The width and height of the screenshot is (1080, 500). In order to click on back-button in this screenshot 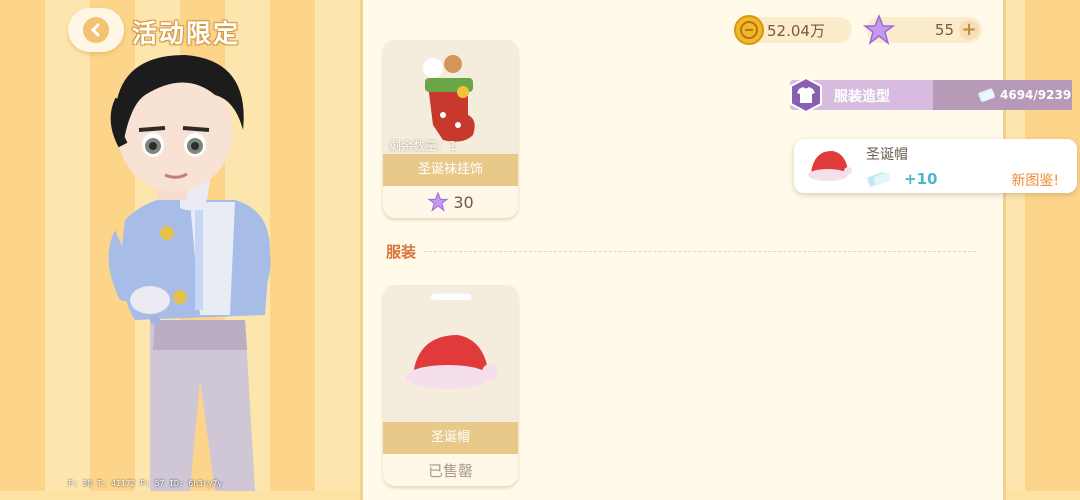, I will do `click(96, 30)`.